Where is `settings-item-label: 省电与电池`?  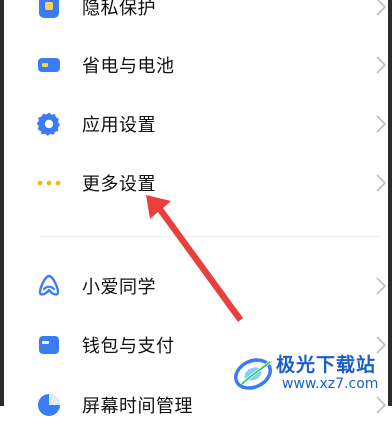
settings-item-label: 省电与电池 is located at coordinates (128, 66).